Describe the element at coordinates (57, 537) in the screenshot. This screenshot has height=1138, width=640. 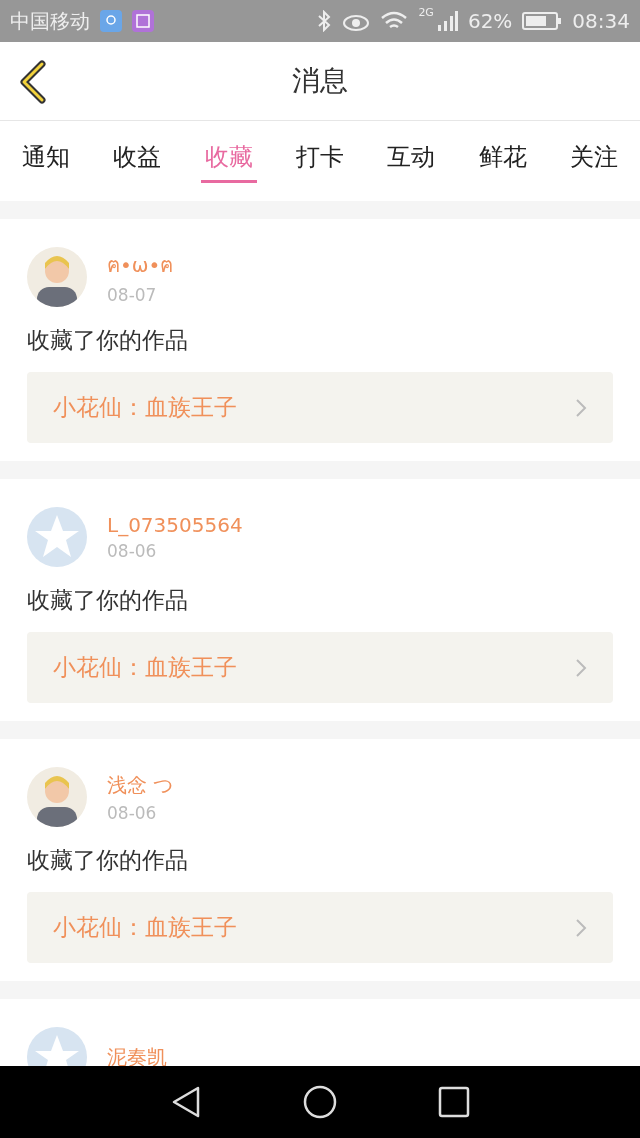
I see `default-avatar-icon` at that location.